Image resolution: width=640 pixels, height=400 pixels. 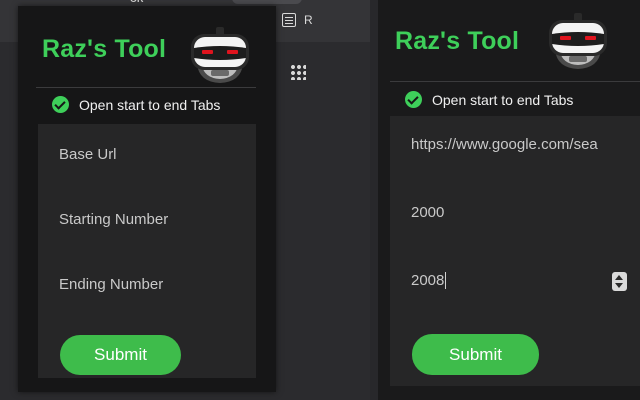 What do you see at coordinates (111, 284) in the screenshot?
I see `ending-number-placeholder: Ending Number` at bounding box center [111, 284].